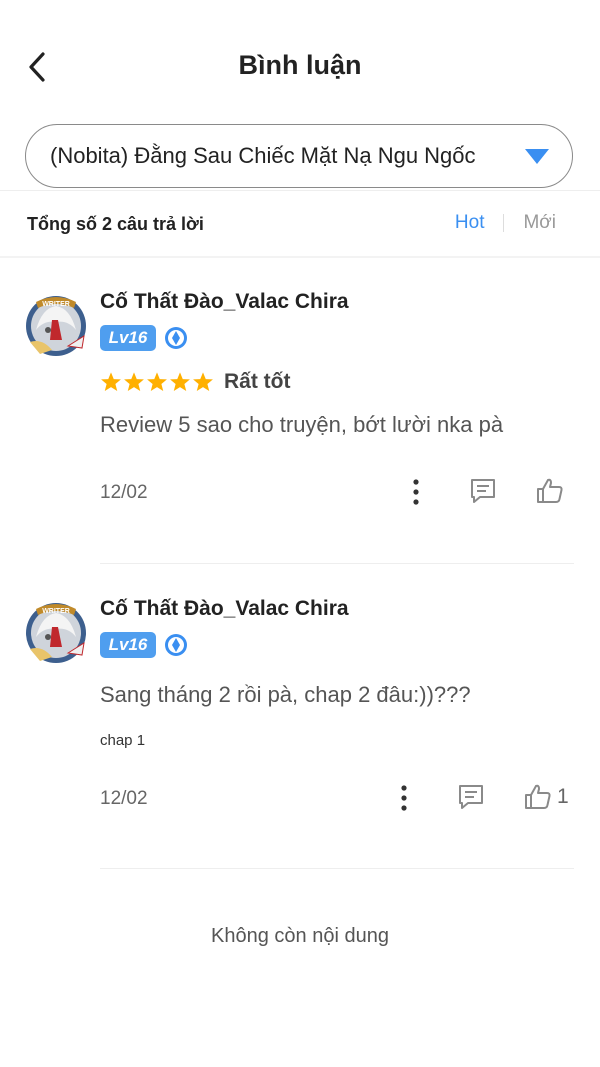 Image resolution: width=600 pixels, height=1067 pixels. I want to click on like-button, so click(552, 491).